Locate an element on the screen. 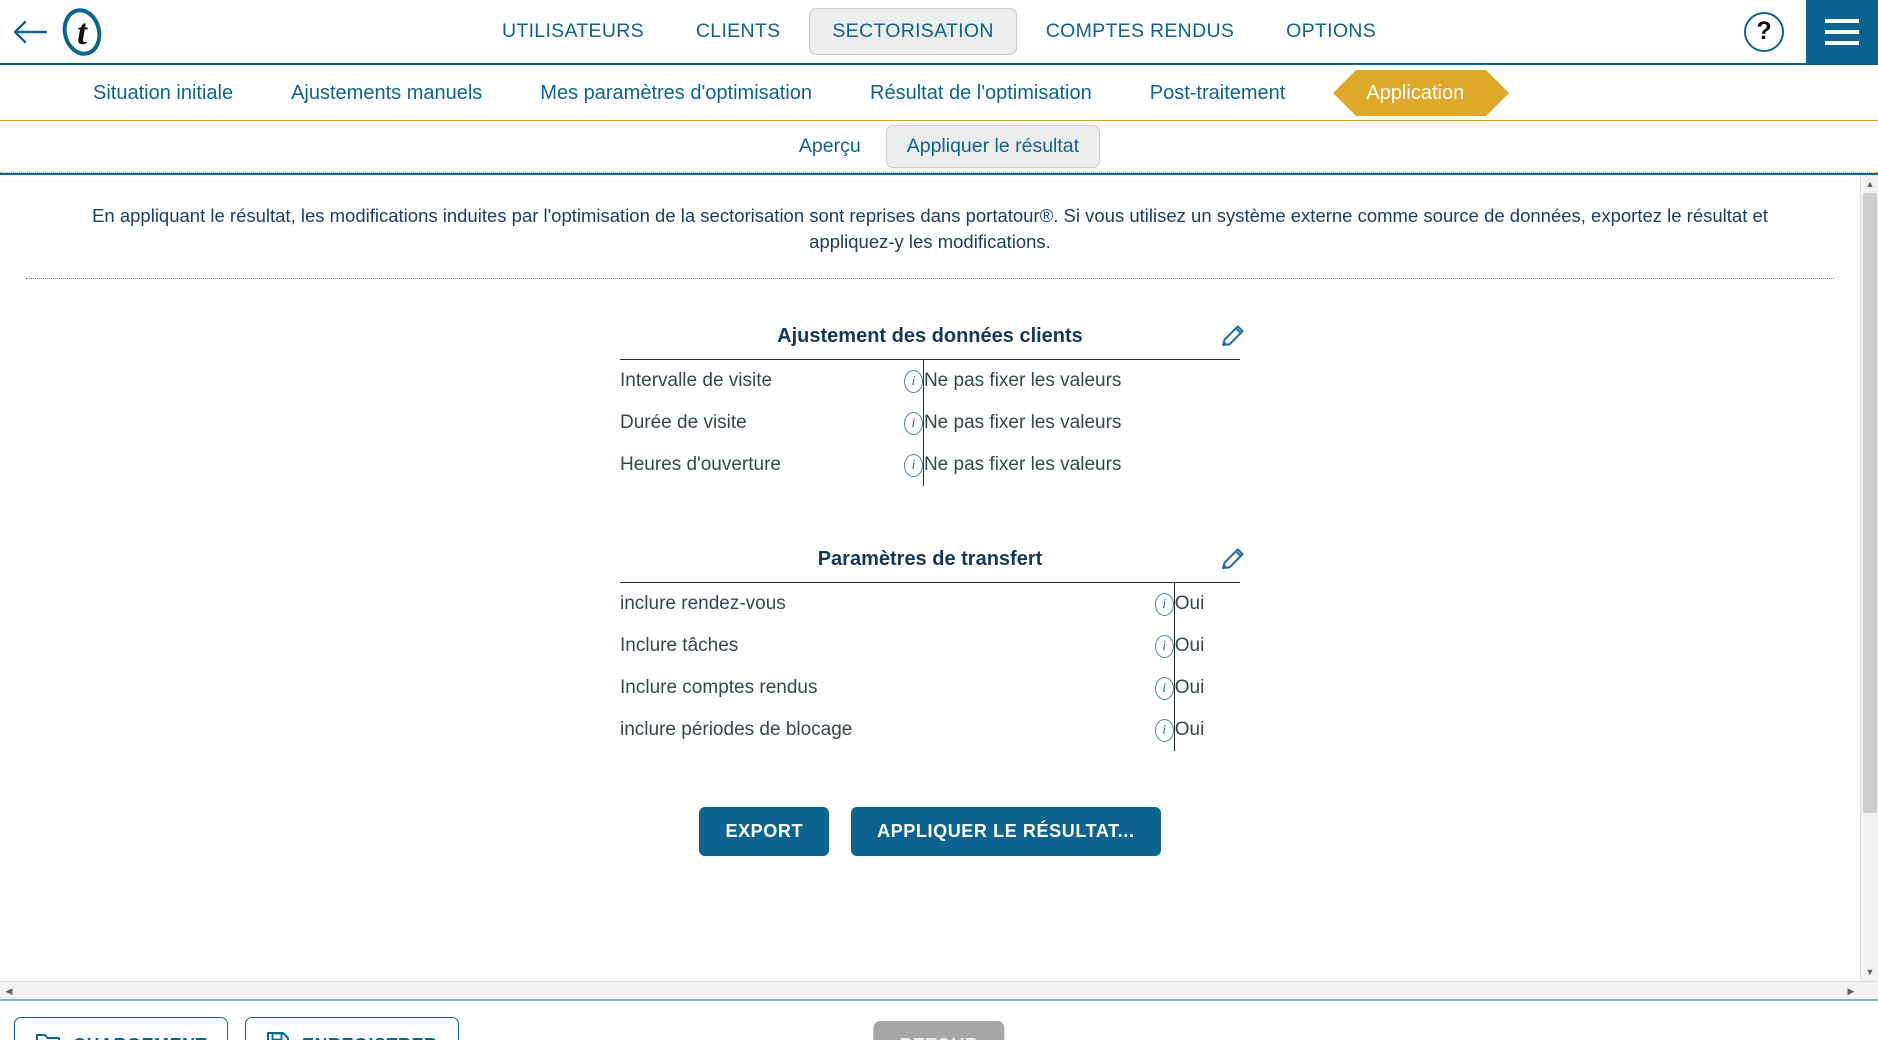 This screenshot has height=1040, width=1878. top-bar-right: ? is located at coordinates (1811, 32).